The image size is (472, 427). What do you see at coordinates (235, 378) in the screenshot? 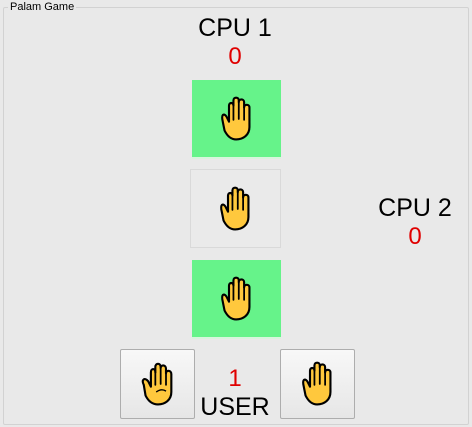
I see `user-score: 1` at bounding box center [235, 378].